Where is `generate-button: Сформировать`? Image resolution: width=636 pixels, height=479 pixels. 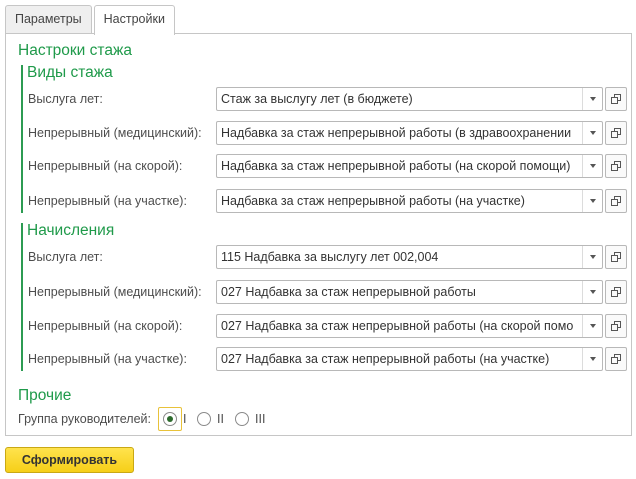
generate-button: Сформировать is located at coordinates (69, 460).